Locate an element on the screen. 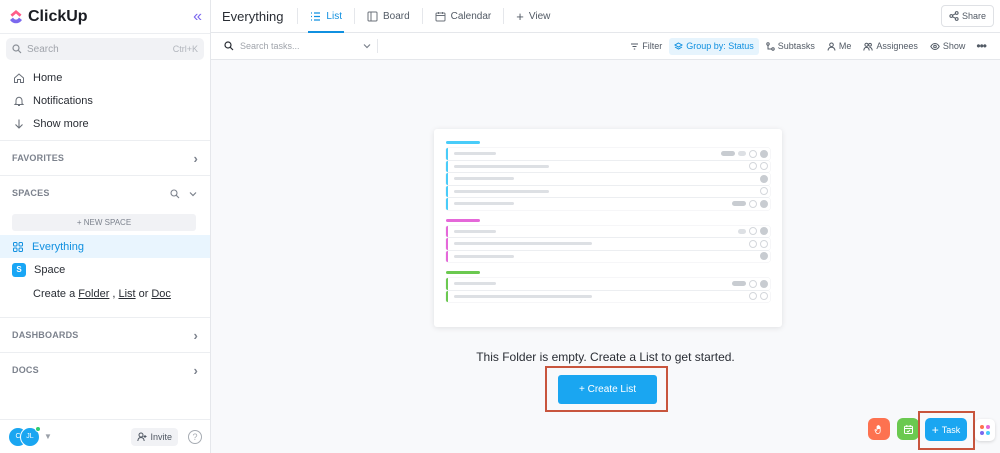  new-task-button: + Task is located at coordinates (946, 429).